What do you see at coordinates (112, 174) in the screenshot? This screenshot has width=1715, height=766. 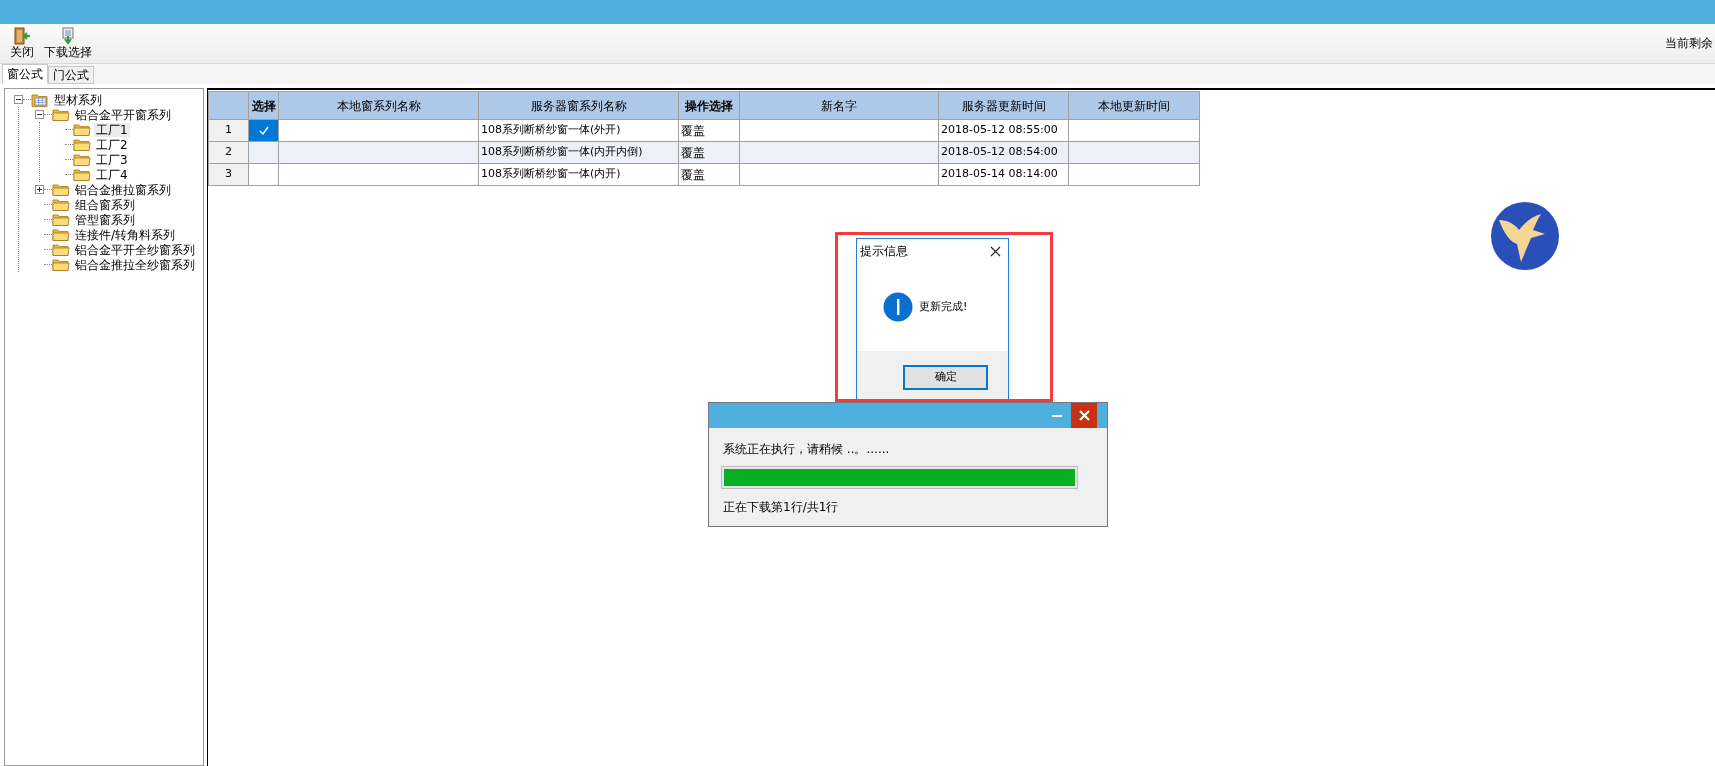 I see `tree-item: 工厂4` at bounding box center [112, 174].